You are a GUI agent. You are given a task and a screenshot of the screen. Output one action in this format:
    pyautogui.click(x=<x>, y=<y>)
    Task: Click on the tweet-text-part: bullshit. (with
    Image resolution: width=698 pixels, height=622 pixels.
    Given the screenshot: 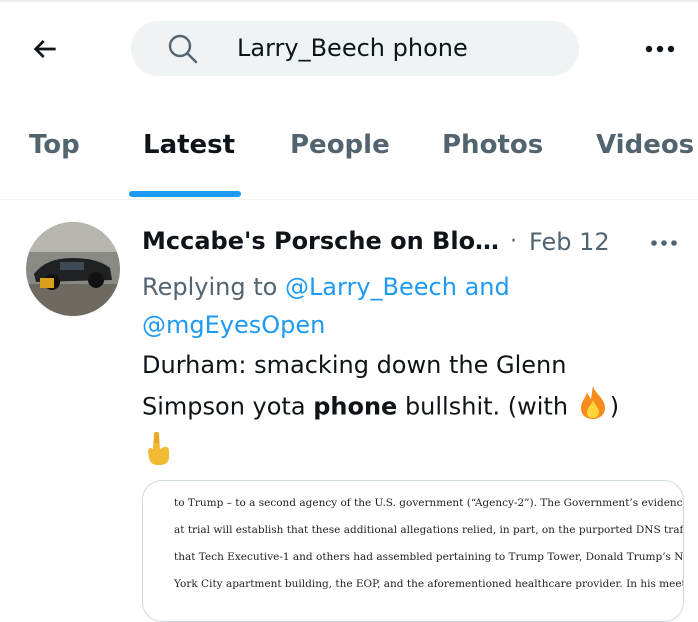 What is the action you would take?
    pyautogui.click(x=486, y=406)
    